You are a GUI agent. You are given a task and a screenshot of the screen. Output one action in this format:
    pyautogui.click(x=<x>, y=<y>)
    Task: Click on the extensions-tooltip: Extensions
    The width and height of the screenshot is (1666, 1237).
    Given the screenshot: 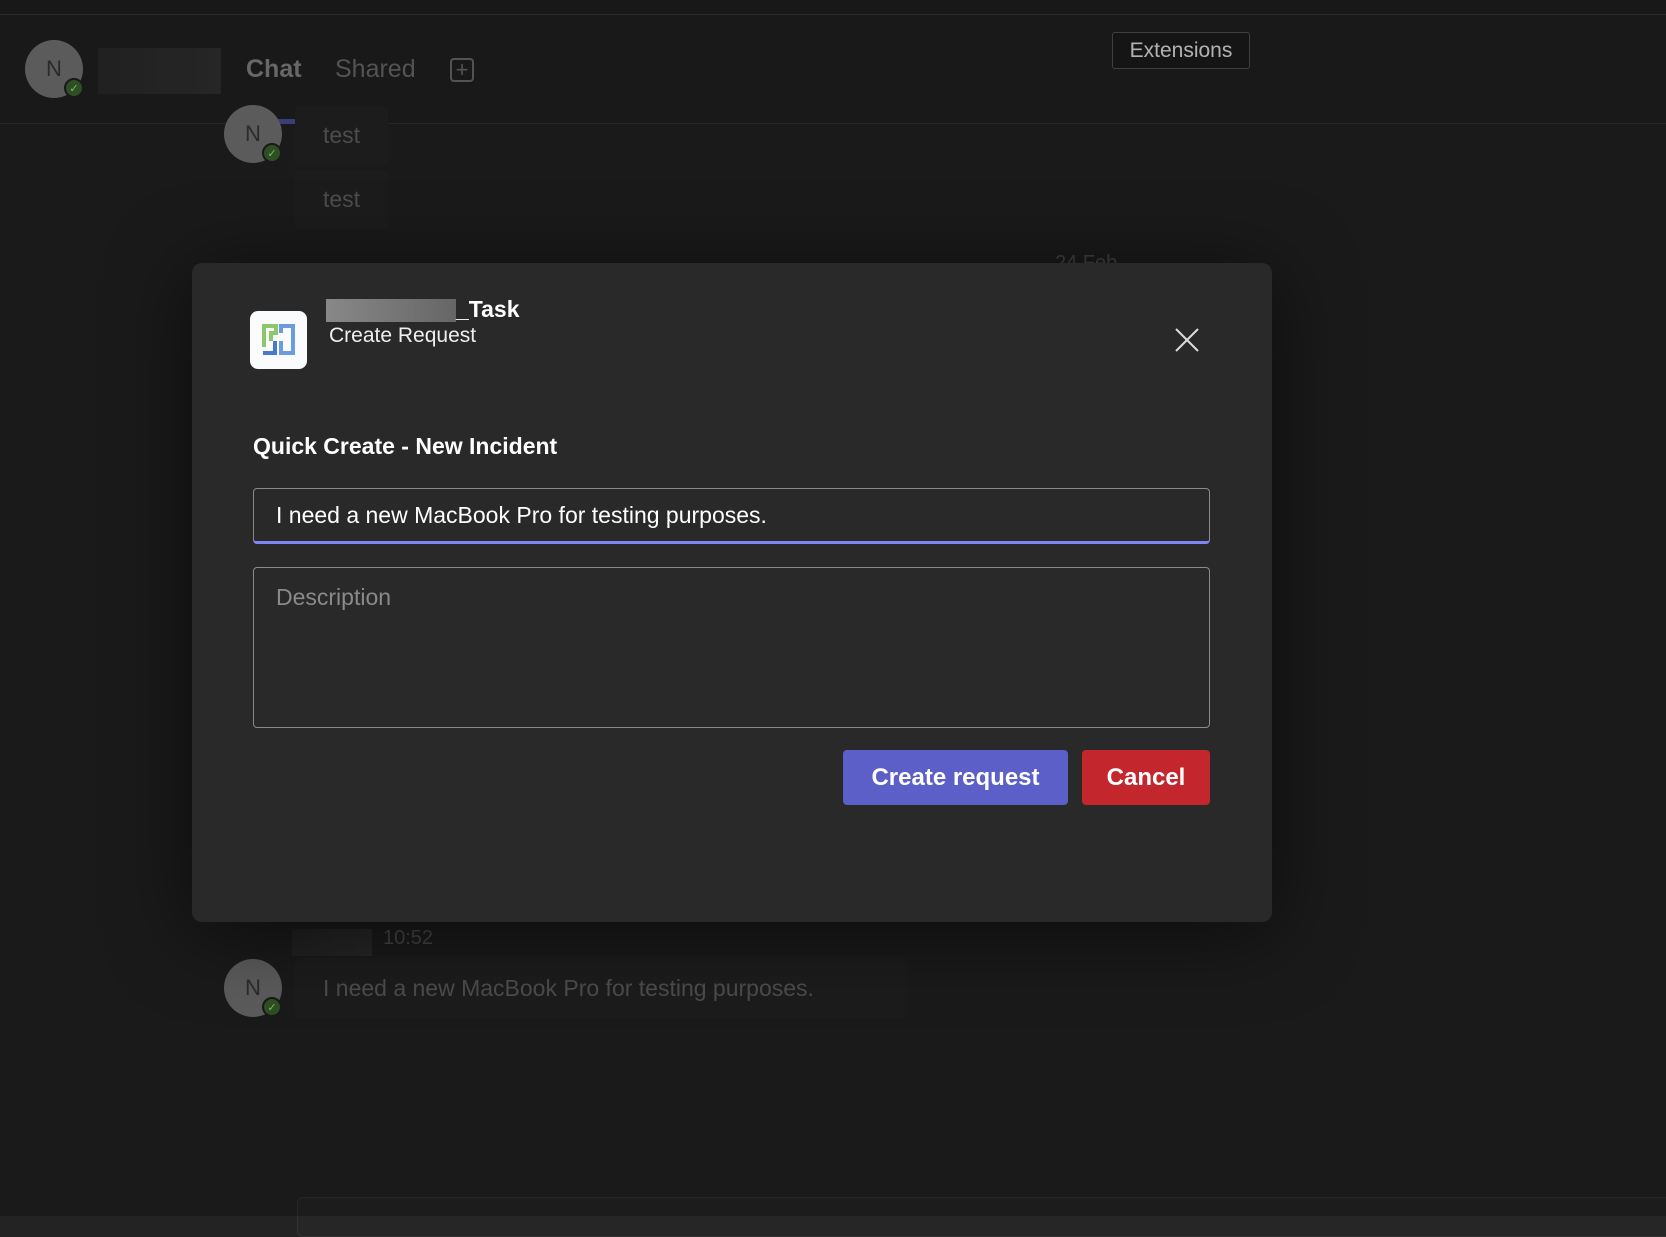 What is the action you would take?
    pyautogui.click(x=1181, y=50)
    